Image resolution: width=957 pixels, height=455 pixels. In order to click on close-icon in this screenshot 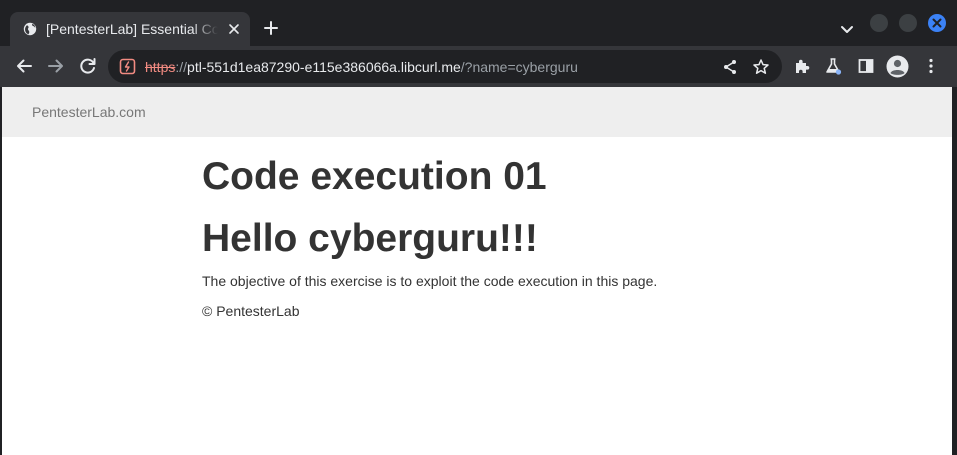, I will do `click(234, 29)`.